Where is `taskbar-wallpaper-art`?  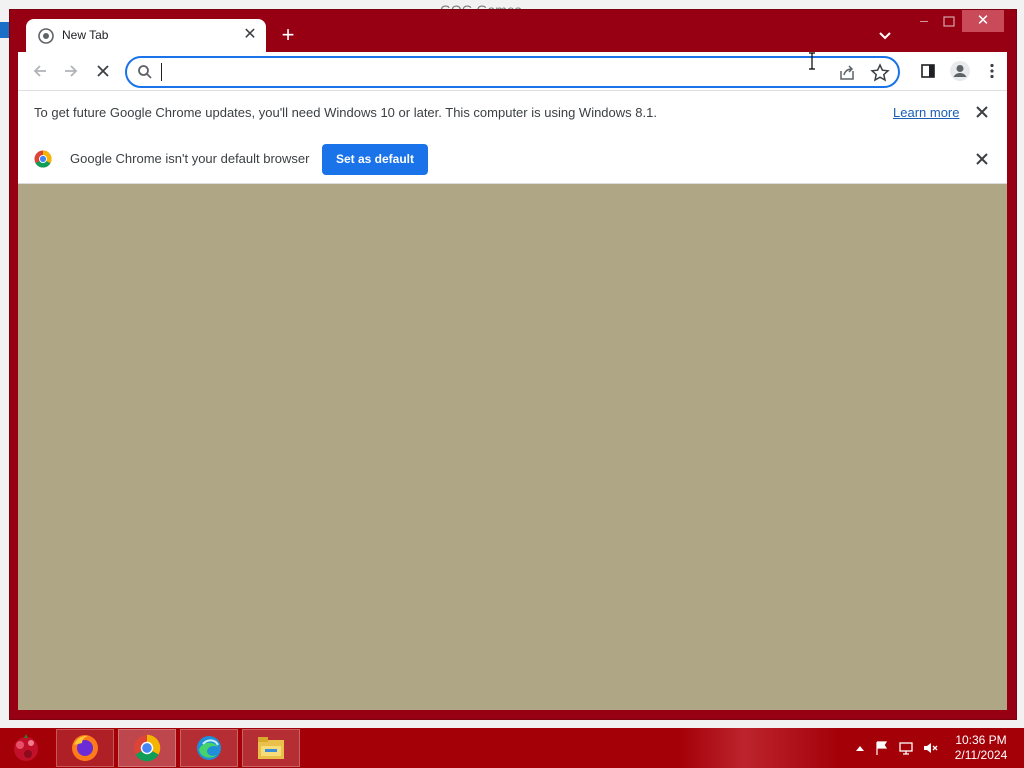
taskbar-wallpaper-art is located at coordinates (760, 748).